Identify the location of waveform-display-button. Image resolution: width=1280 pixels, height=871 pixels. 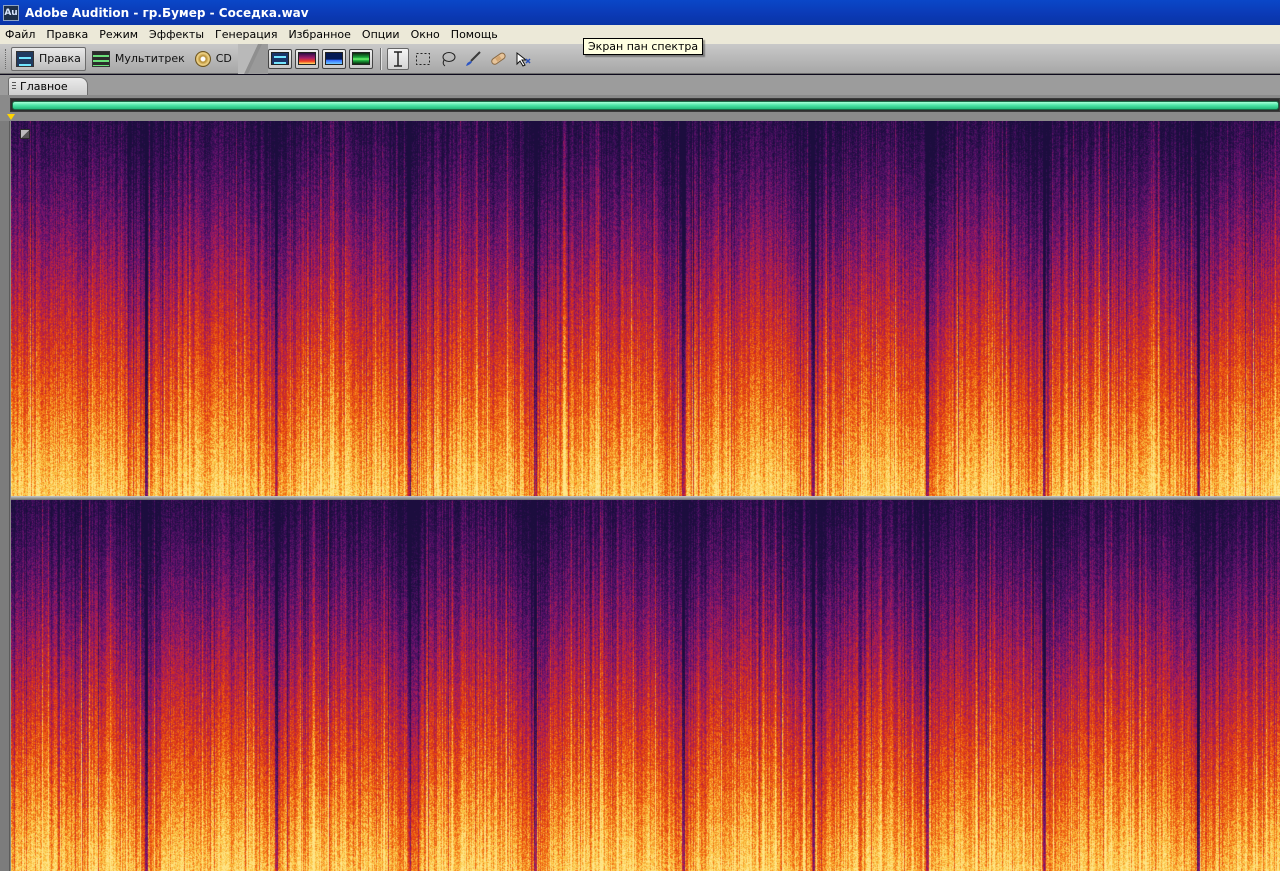
(279, 58).